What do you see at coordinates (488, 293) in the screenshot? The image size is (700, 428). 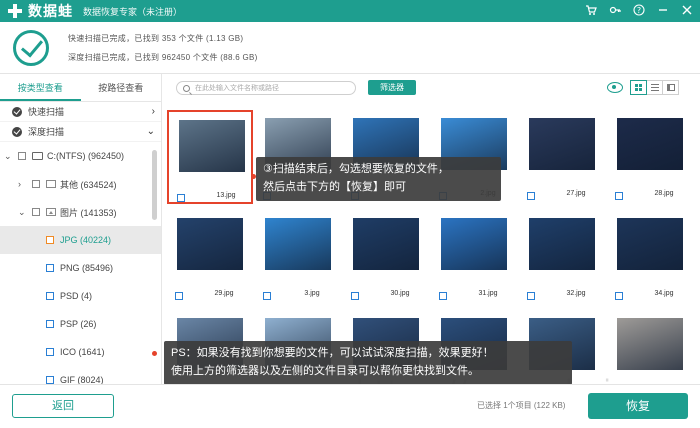 I see `file-name: 31.jpg` at bounding box center [488, 293].